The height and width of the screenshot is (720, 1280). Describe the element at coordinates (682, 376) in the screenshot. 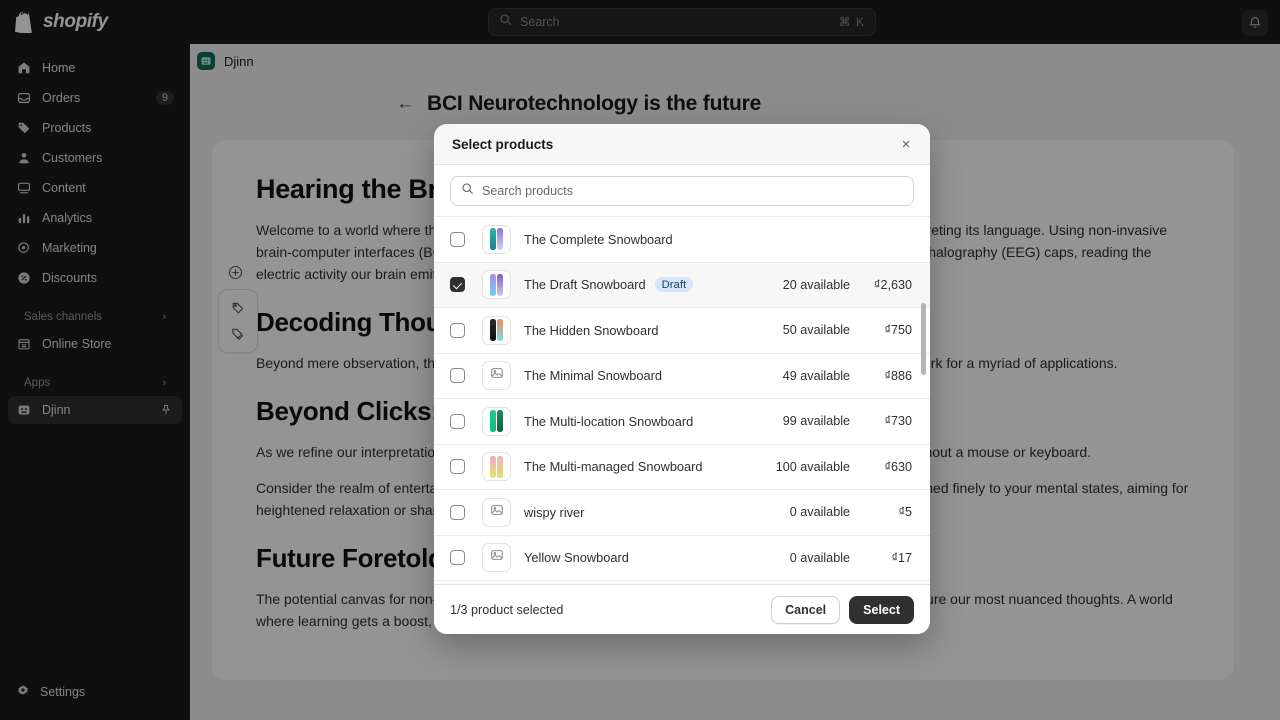

I see `table-row: The Minimal Snowboard 49 available ₫886` at that location.